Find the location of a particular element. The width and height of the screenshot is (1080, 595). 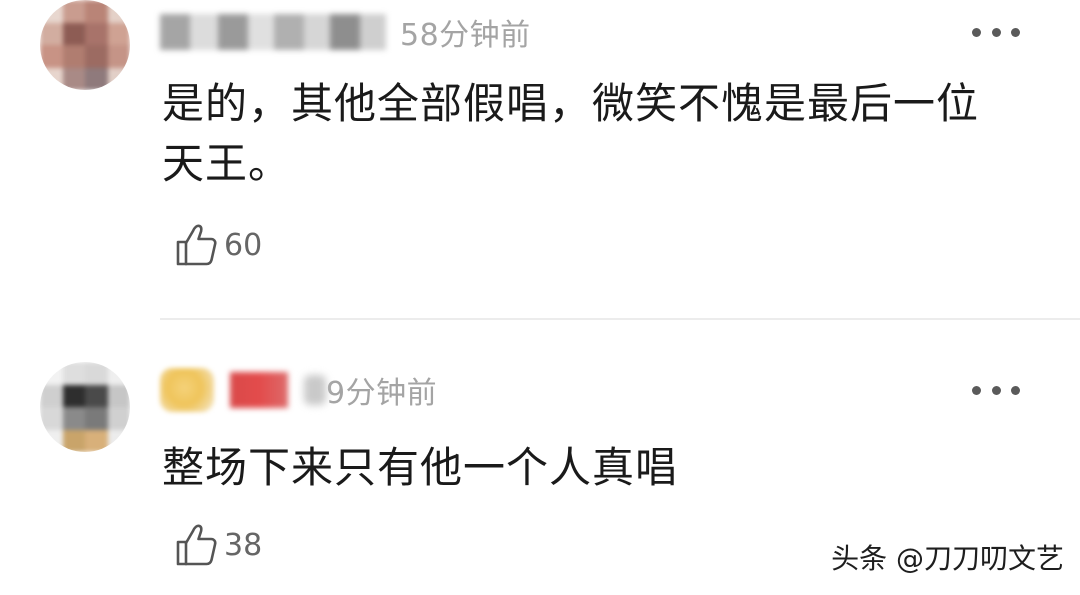

comment-text-line: 是的，其他全部假唱，微笑不愧是最后一位 is located at coordinates (571, 103).